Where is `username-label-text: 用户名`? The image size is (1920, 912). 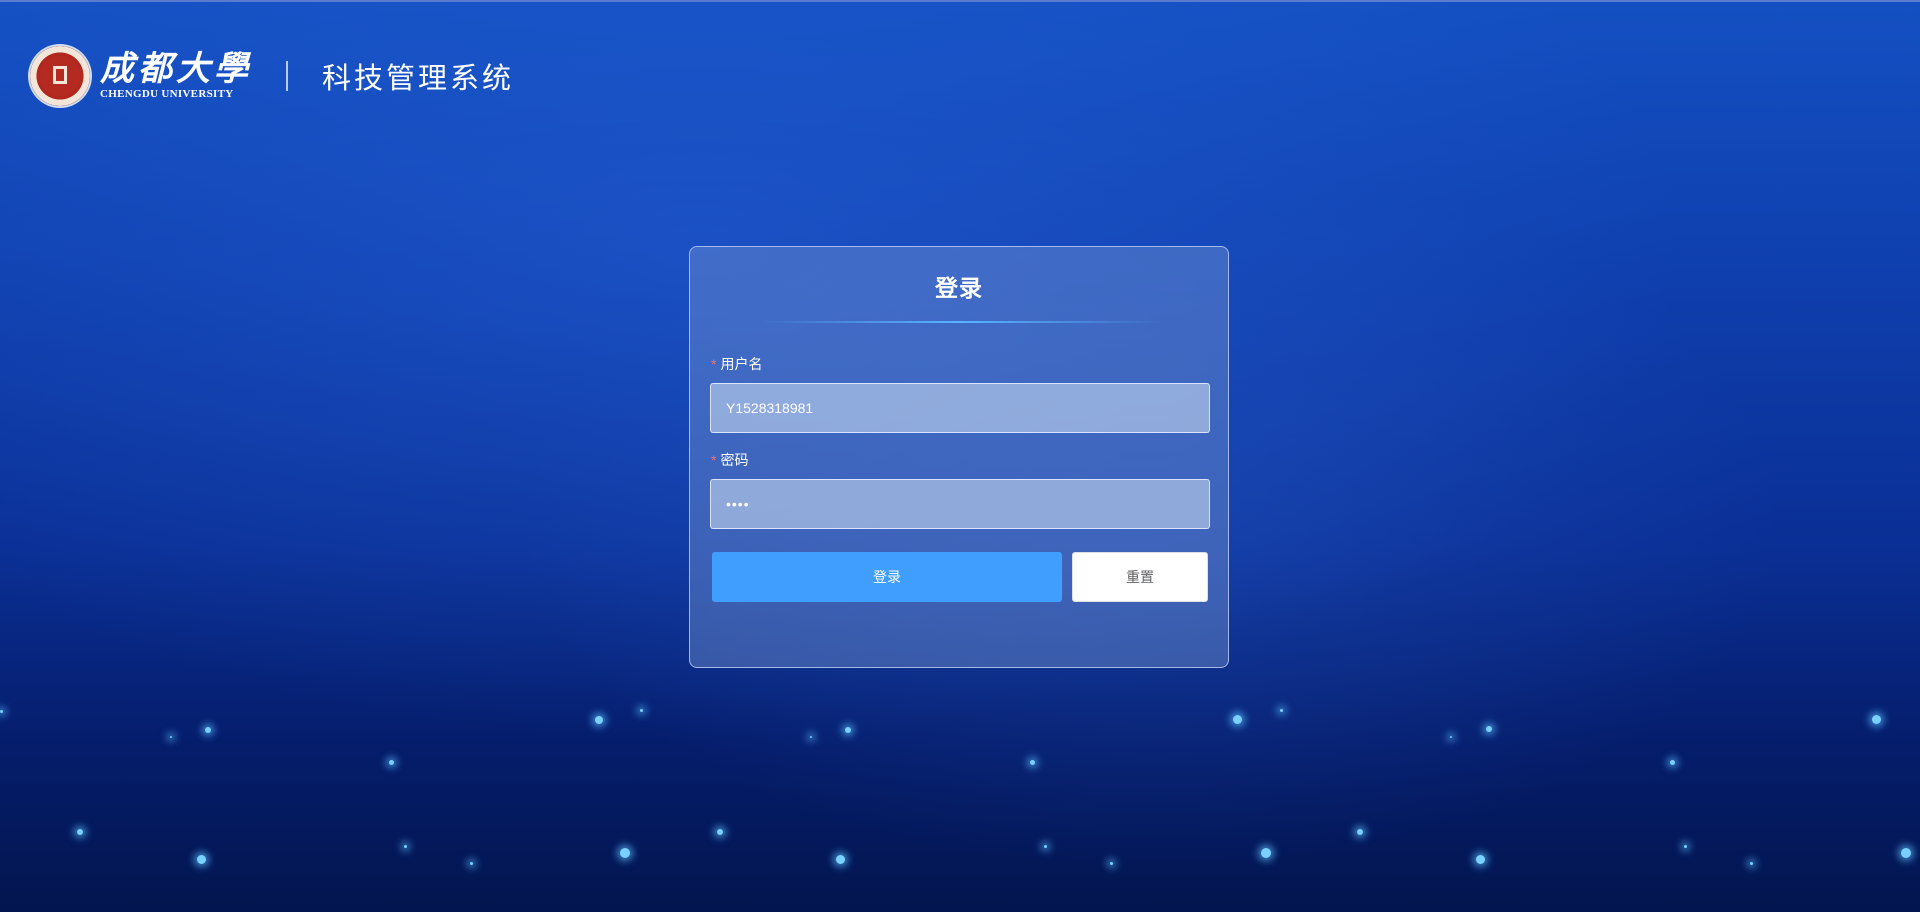 username-label-text: 用户名 is located at coordinates (741, 364).